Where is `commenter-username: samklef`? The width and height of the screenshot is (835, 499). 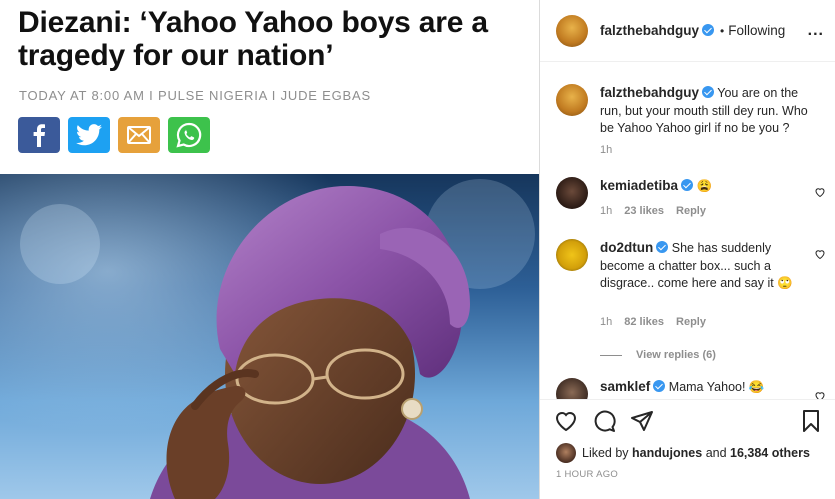 commenter-username: samklef is located at coordinates (625, 386).